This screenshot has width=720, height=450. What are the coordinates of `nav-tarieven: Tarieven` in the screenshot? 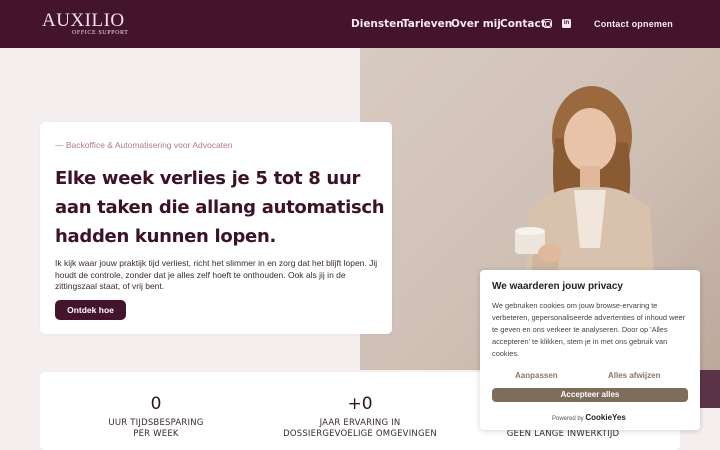 It's located at (427, 24).